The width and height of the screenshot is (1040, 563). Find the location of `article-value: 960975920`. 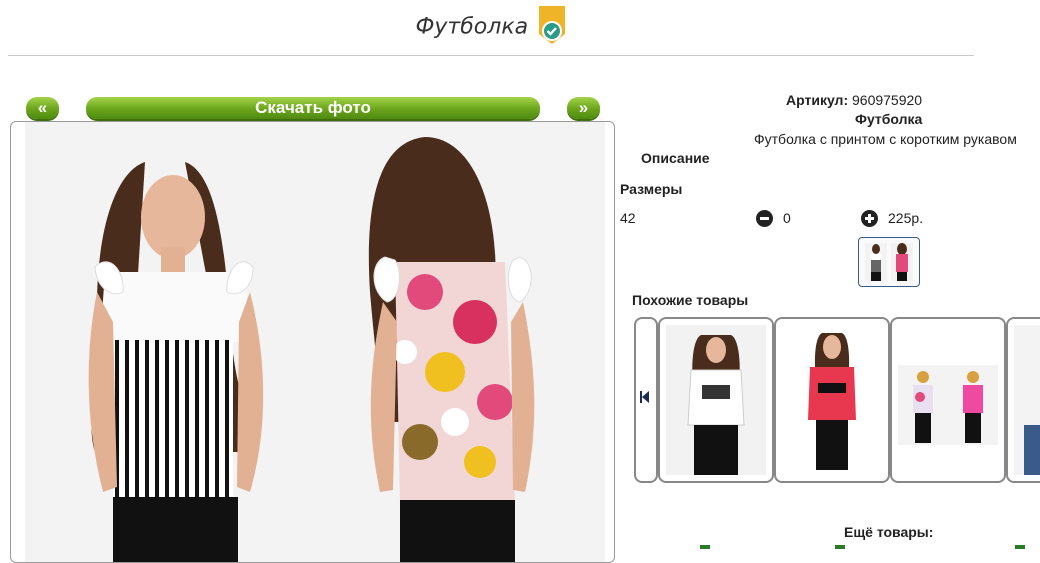

article-value: 960975920 is located at coordinates (887, 100).